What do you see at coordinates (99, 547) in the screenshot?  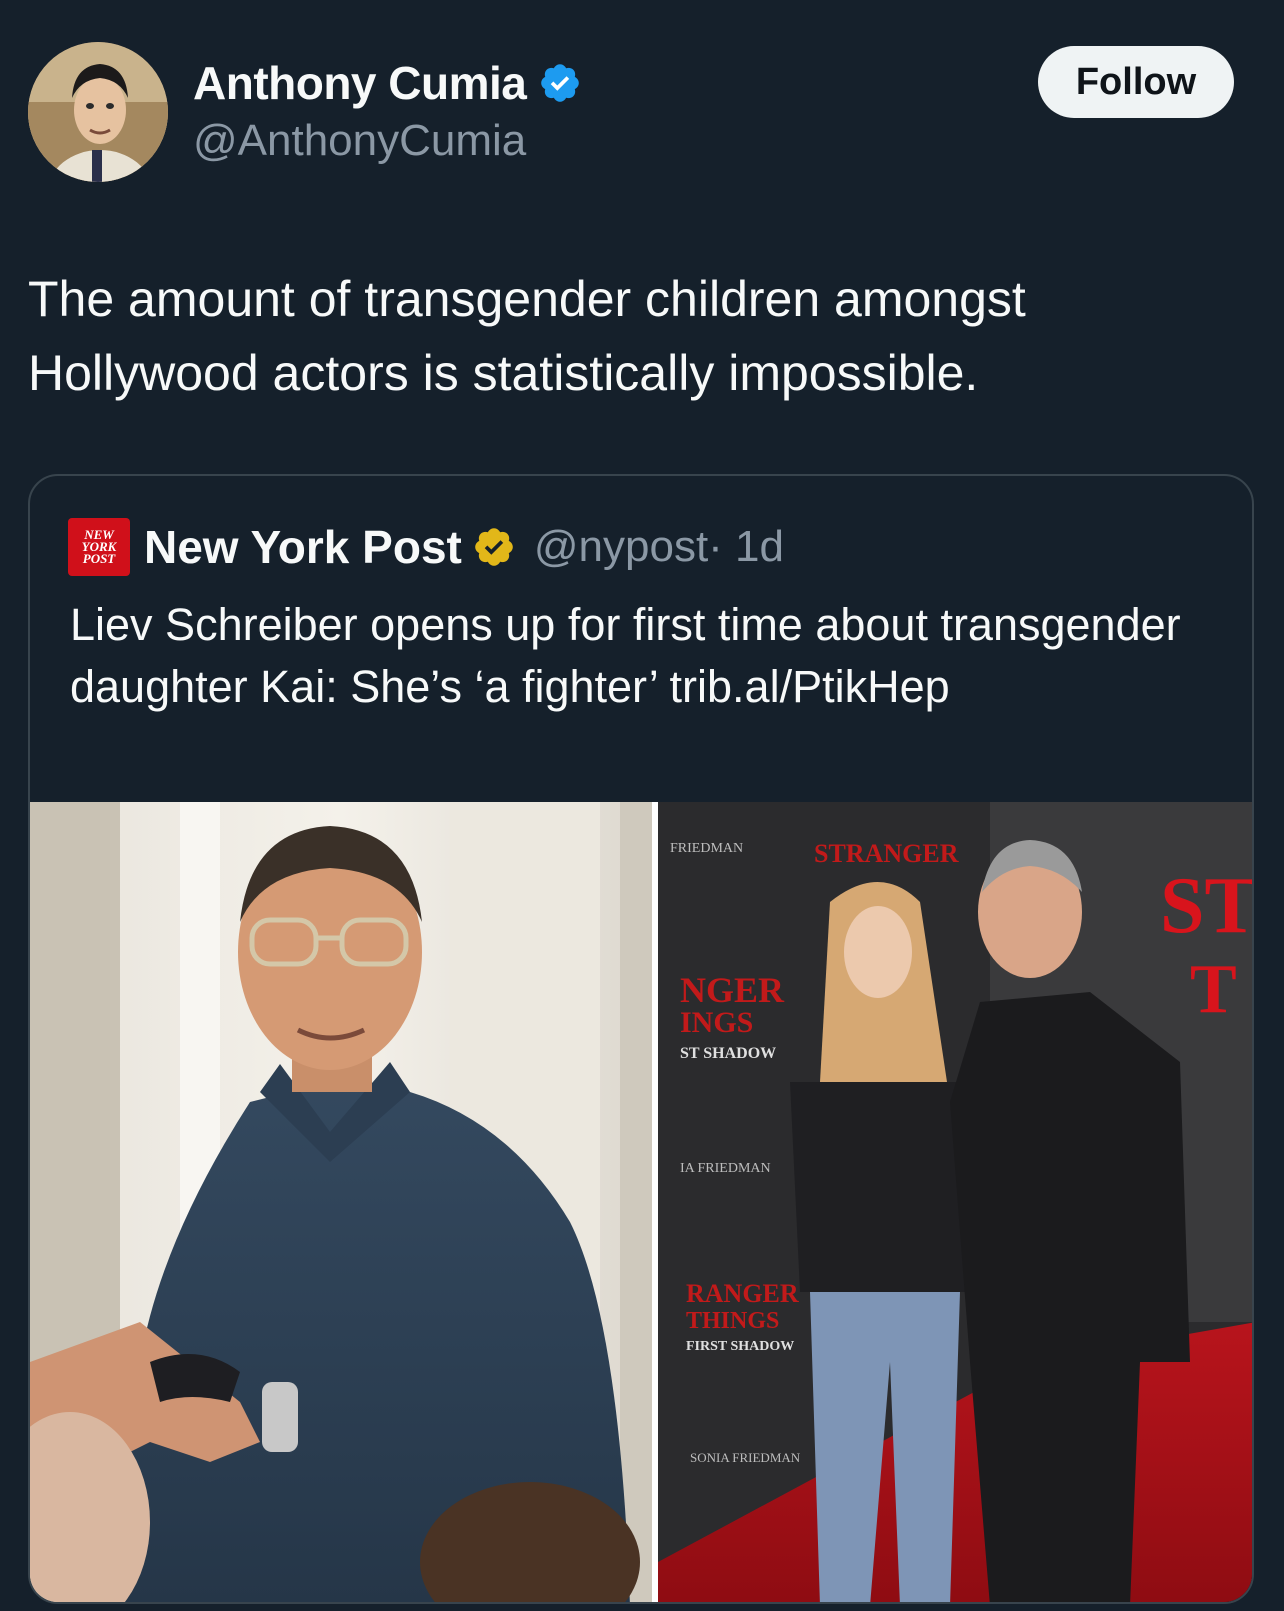 I see `nypost-logo: NEW YORK POST` at bounding box center [99, 547].